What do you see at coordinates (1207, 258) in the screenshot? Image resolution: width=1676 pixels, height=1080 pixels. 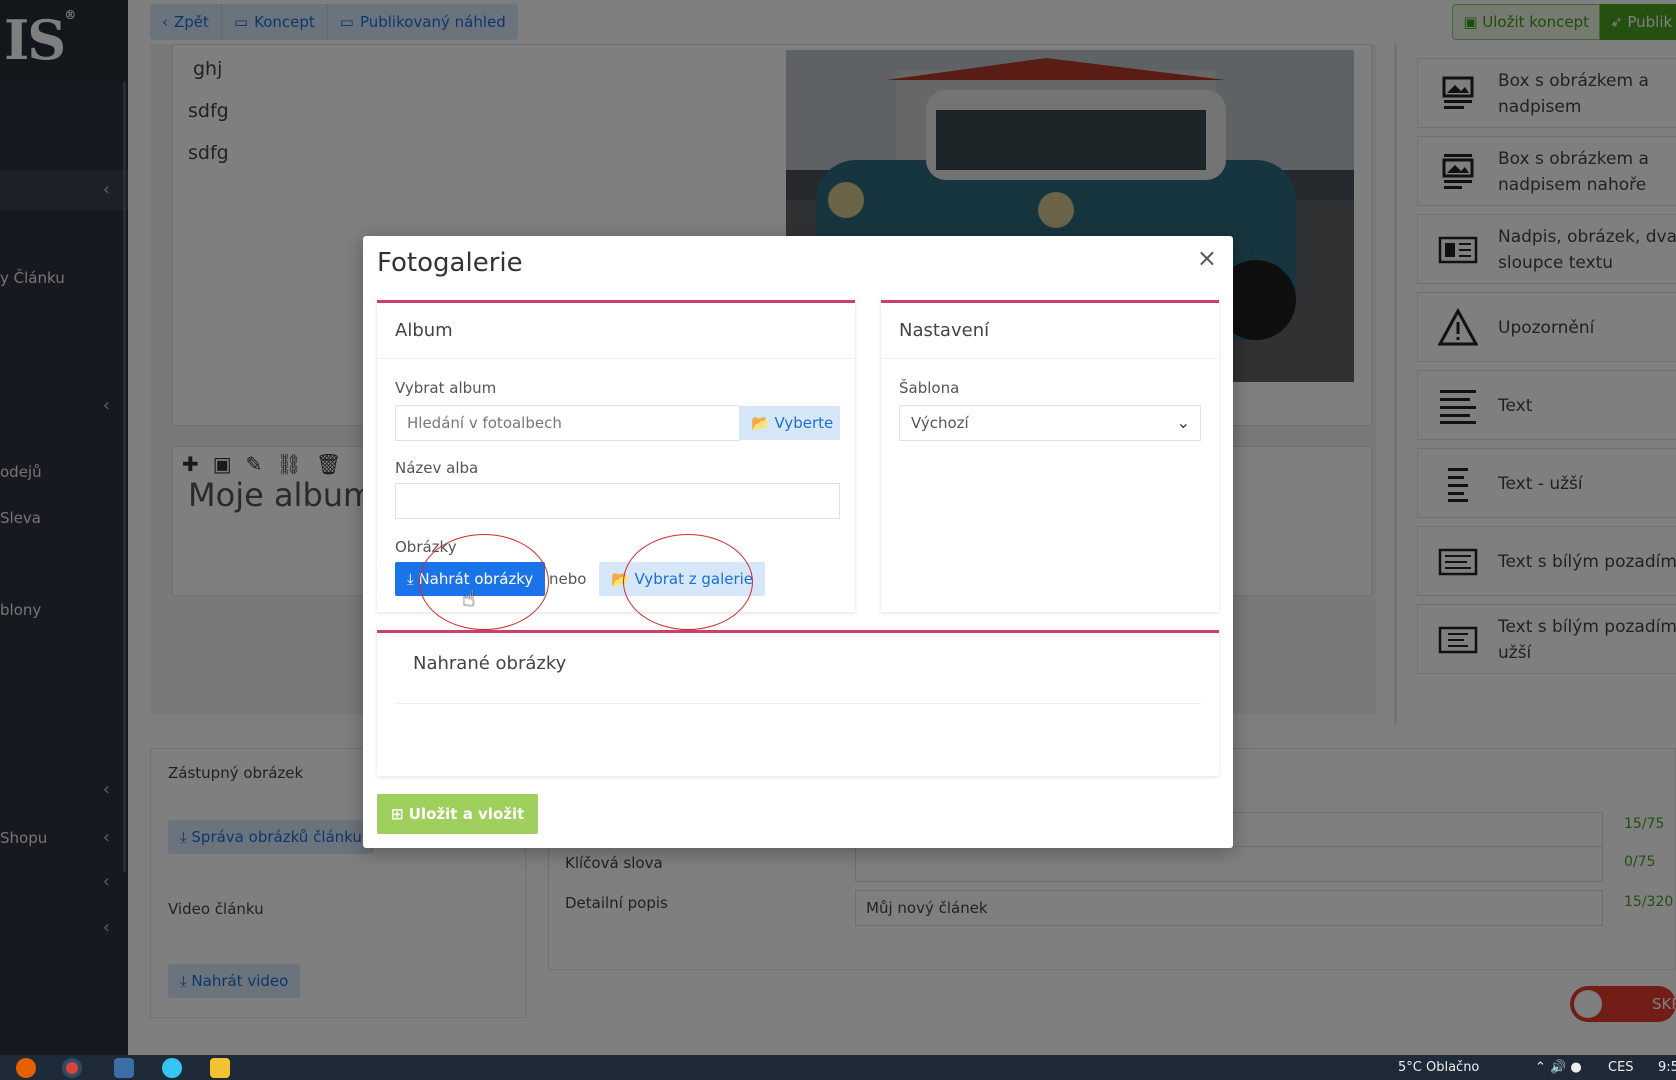 I see `close-icon: ×` at bounding box center [1207, 258].